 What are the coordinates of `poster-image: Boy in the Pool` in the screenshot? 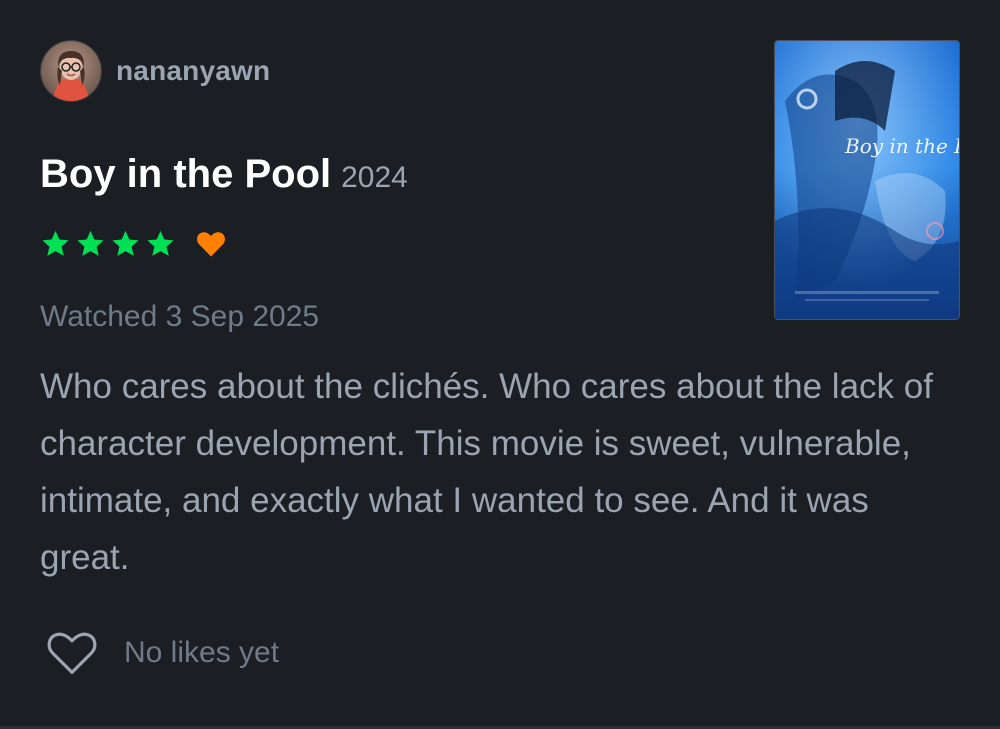 It's located at (867, 180).